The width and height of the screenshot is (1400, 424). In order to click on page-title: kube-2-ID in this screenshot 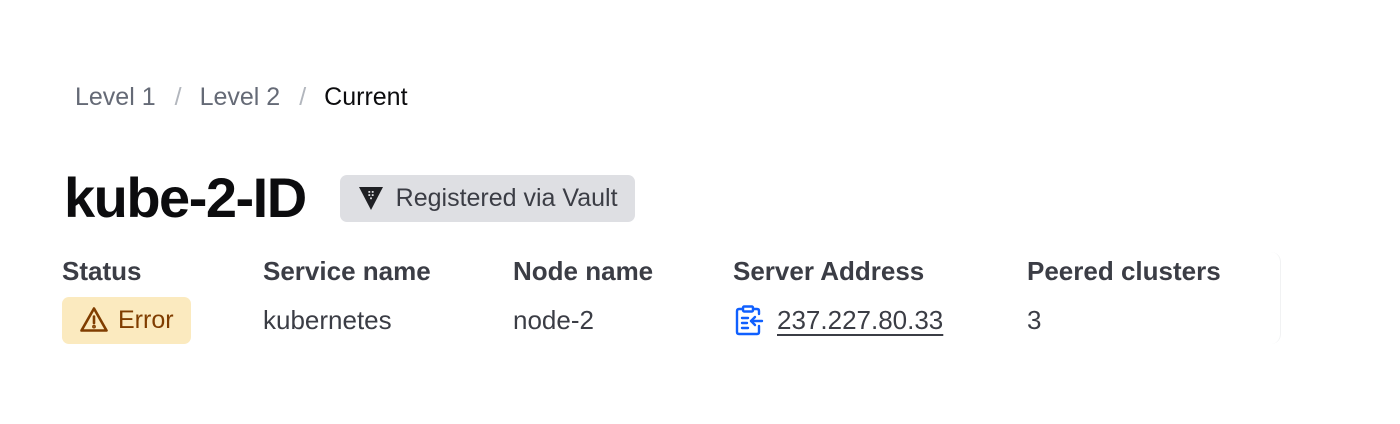, I will do `click(185, 197)`.